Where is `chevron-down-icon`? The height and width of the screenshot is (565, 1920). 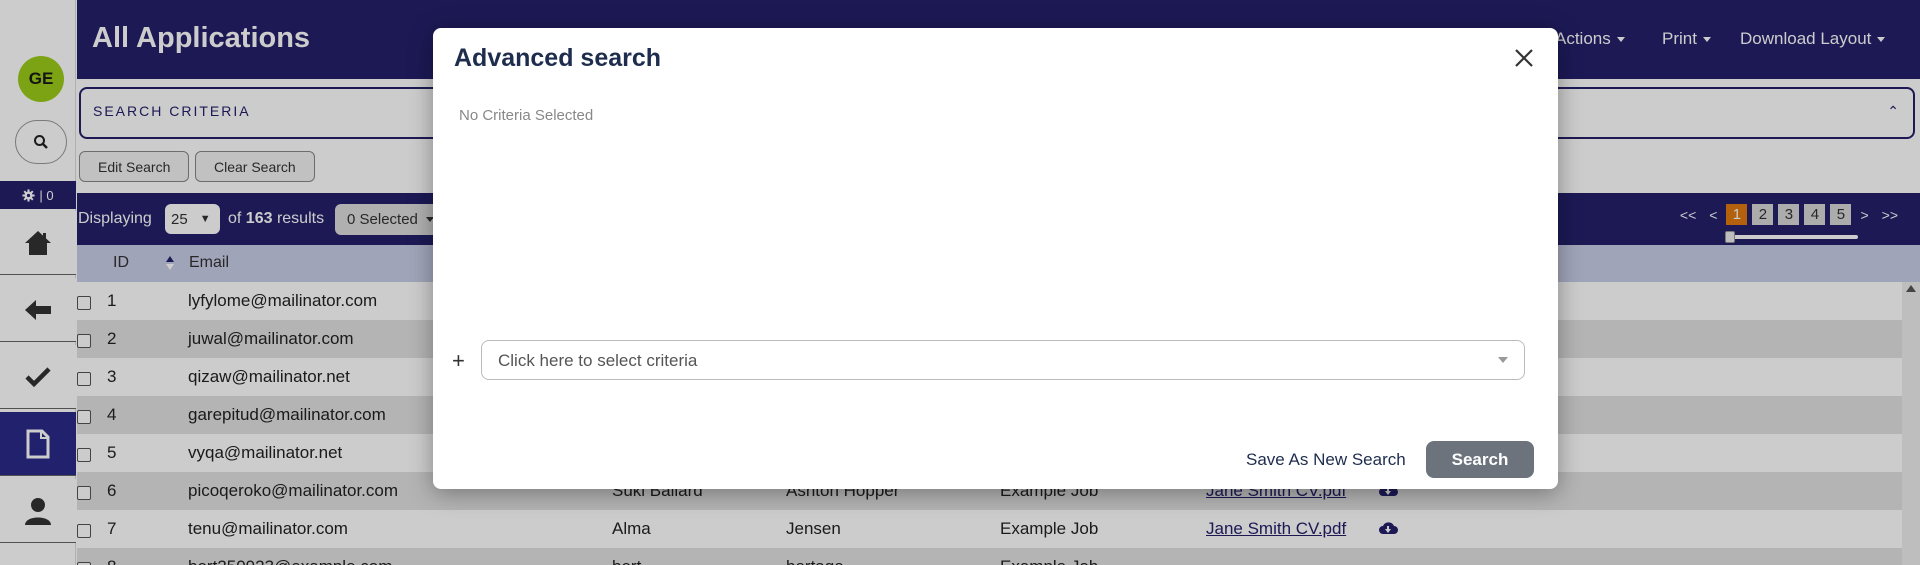 chevron-down-icon is located at coordinates (1503, 360).